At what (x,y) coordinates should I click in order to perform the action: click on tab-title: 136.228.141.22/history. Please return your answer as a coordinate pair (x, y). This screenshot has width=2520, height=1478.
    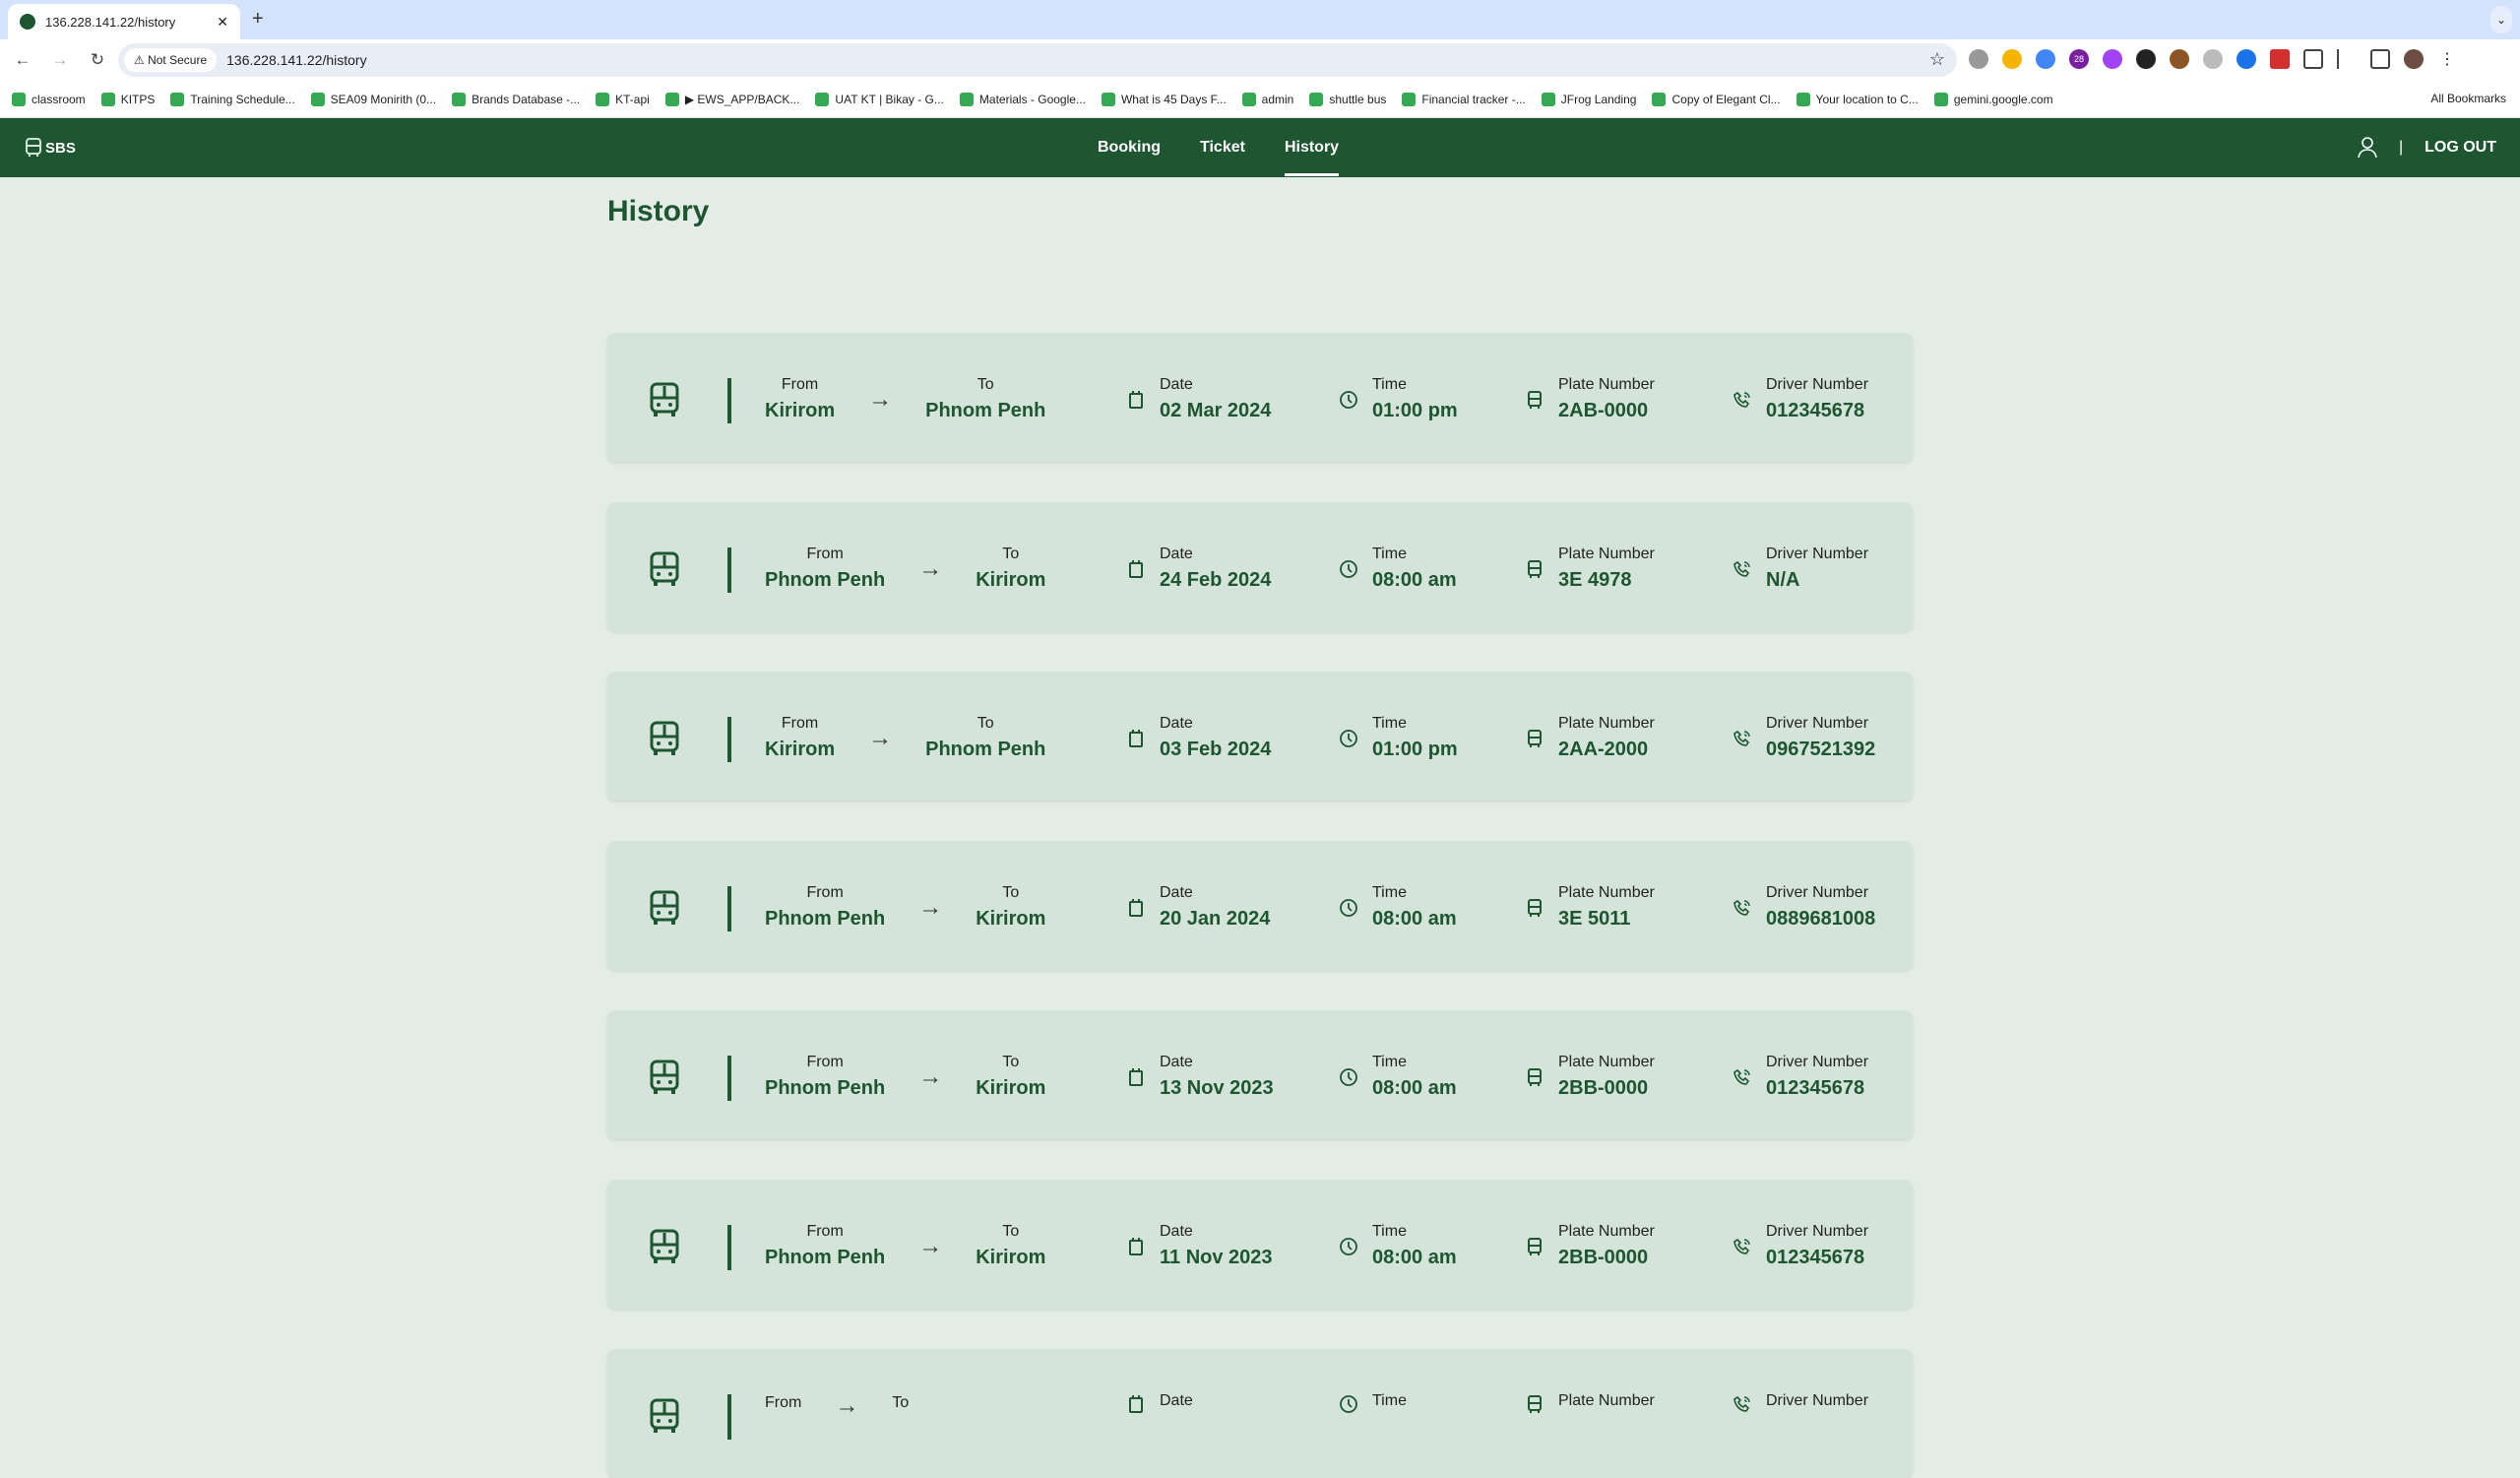
    Looking at the image, I should click on (110, 22).